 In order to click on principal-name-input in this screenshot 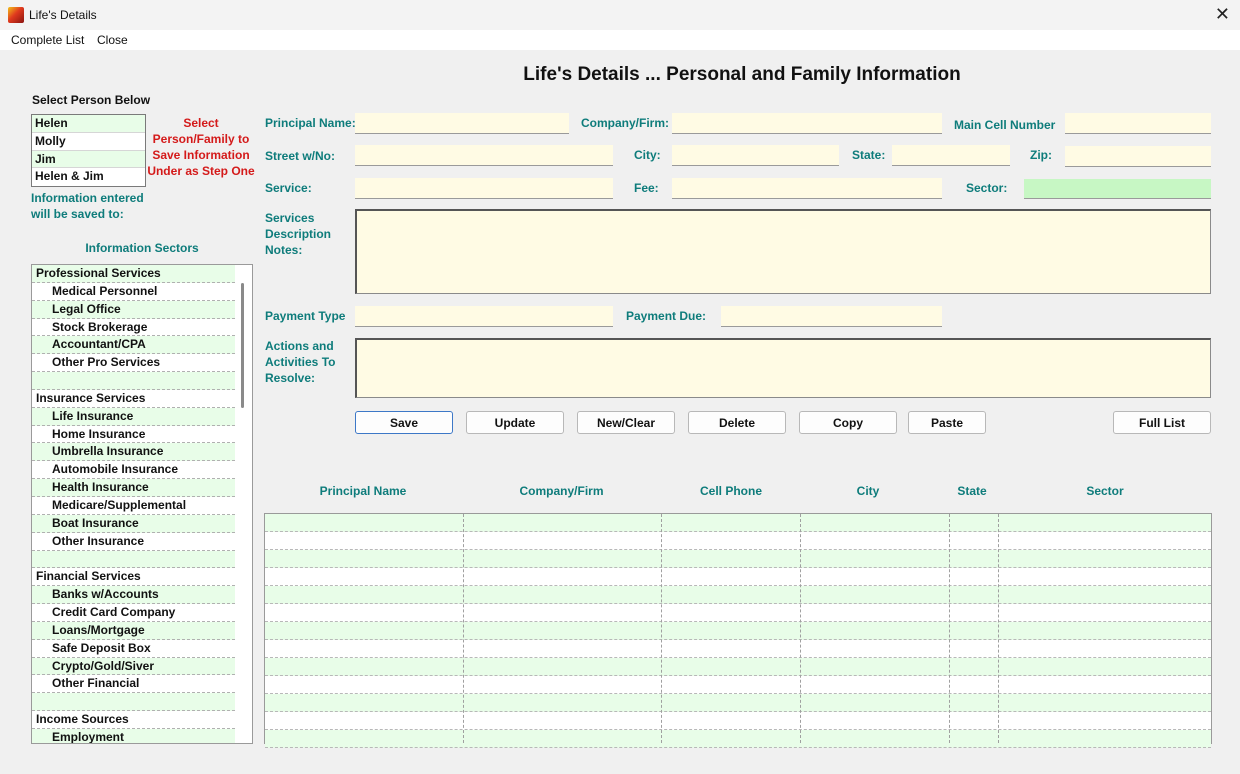, I will do `click(462, 123)`.